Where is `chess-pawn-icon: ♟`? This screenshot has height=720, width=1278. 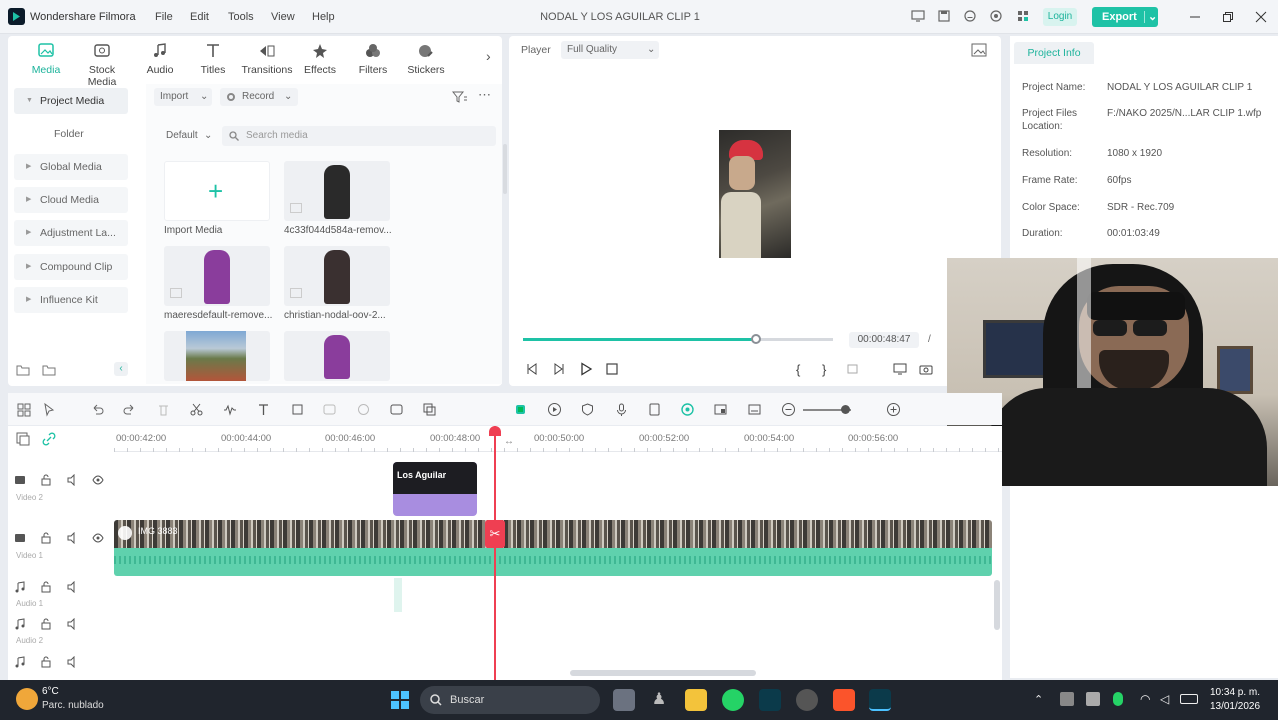
chess-pawn-icon: ♟ is located at coordinates (659, 700).